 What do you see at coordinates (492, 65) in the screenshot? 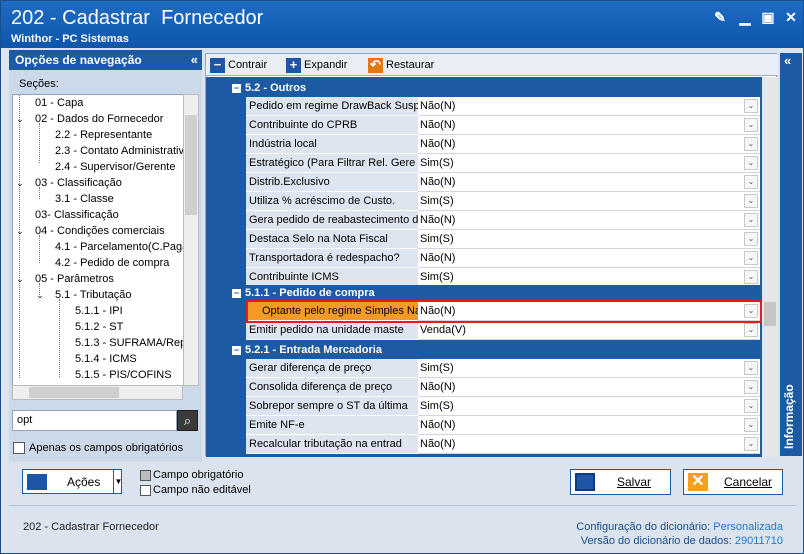
I see `grid-toolbar: − Contrair + Expandir ↶ Restaurar` at bounding box center [492, 65].